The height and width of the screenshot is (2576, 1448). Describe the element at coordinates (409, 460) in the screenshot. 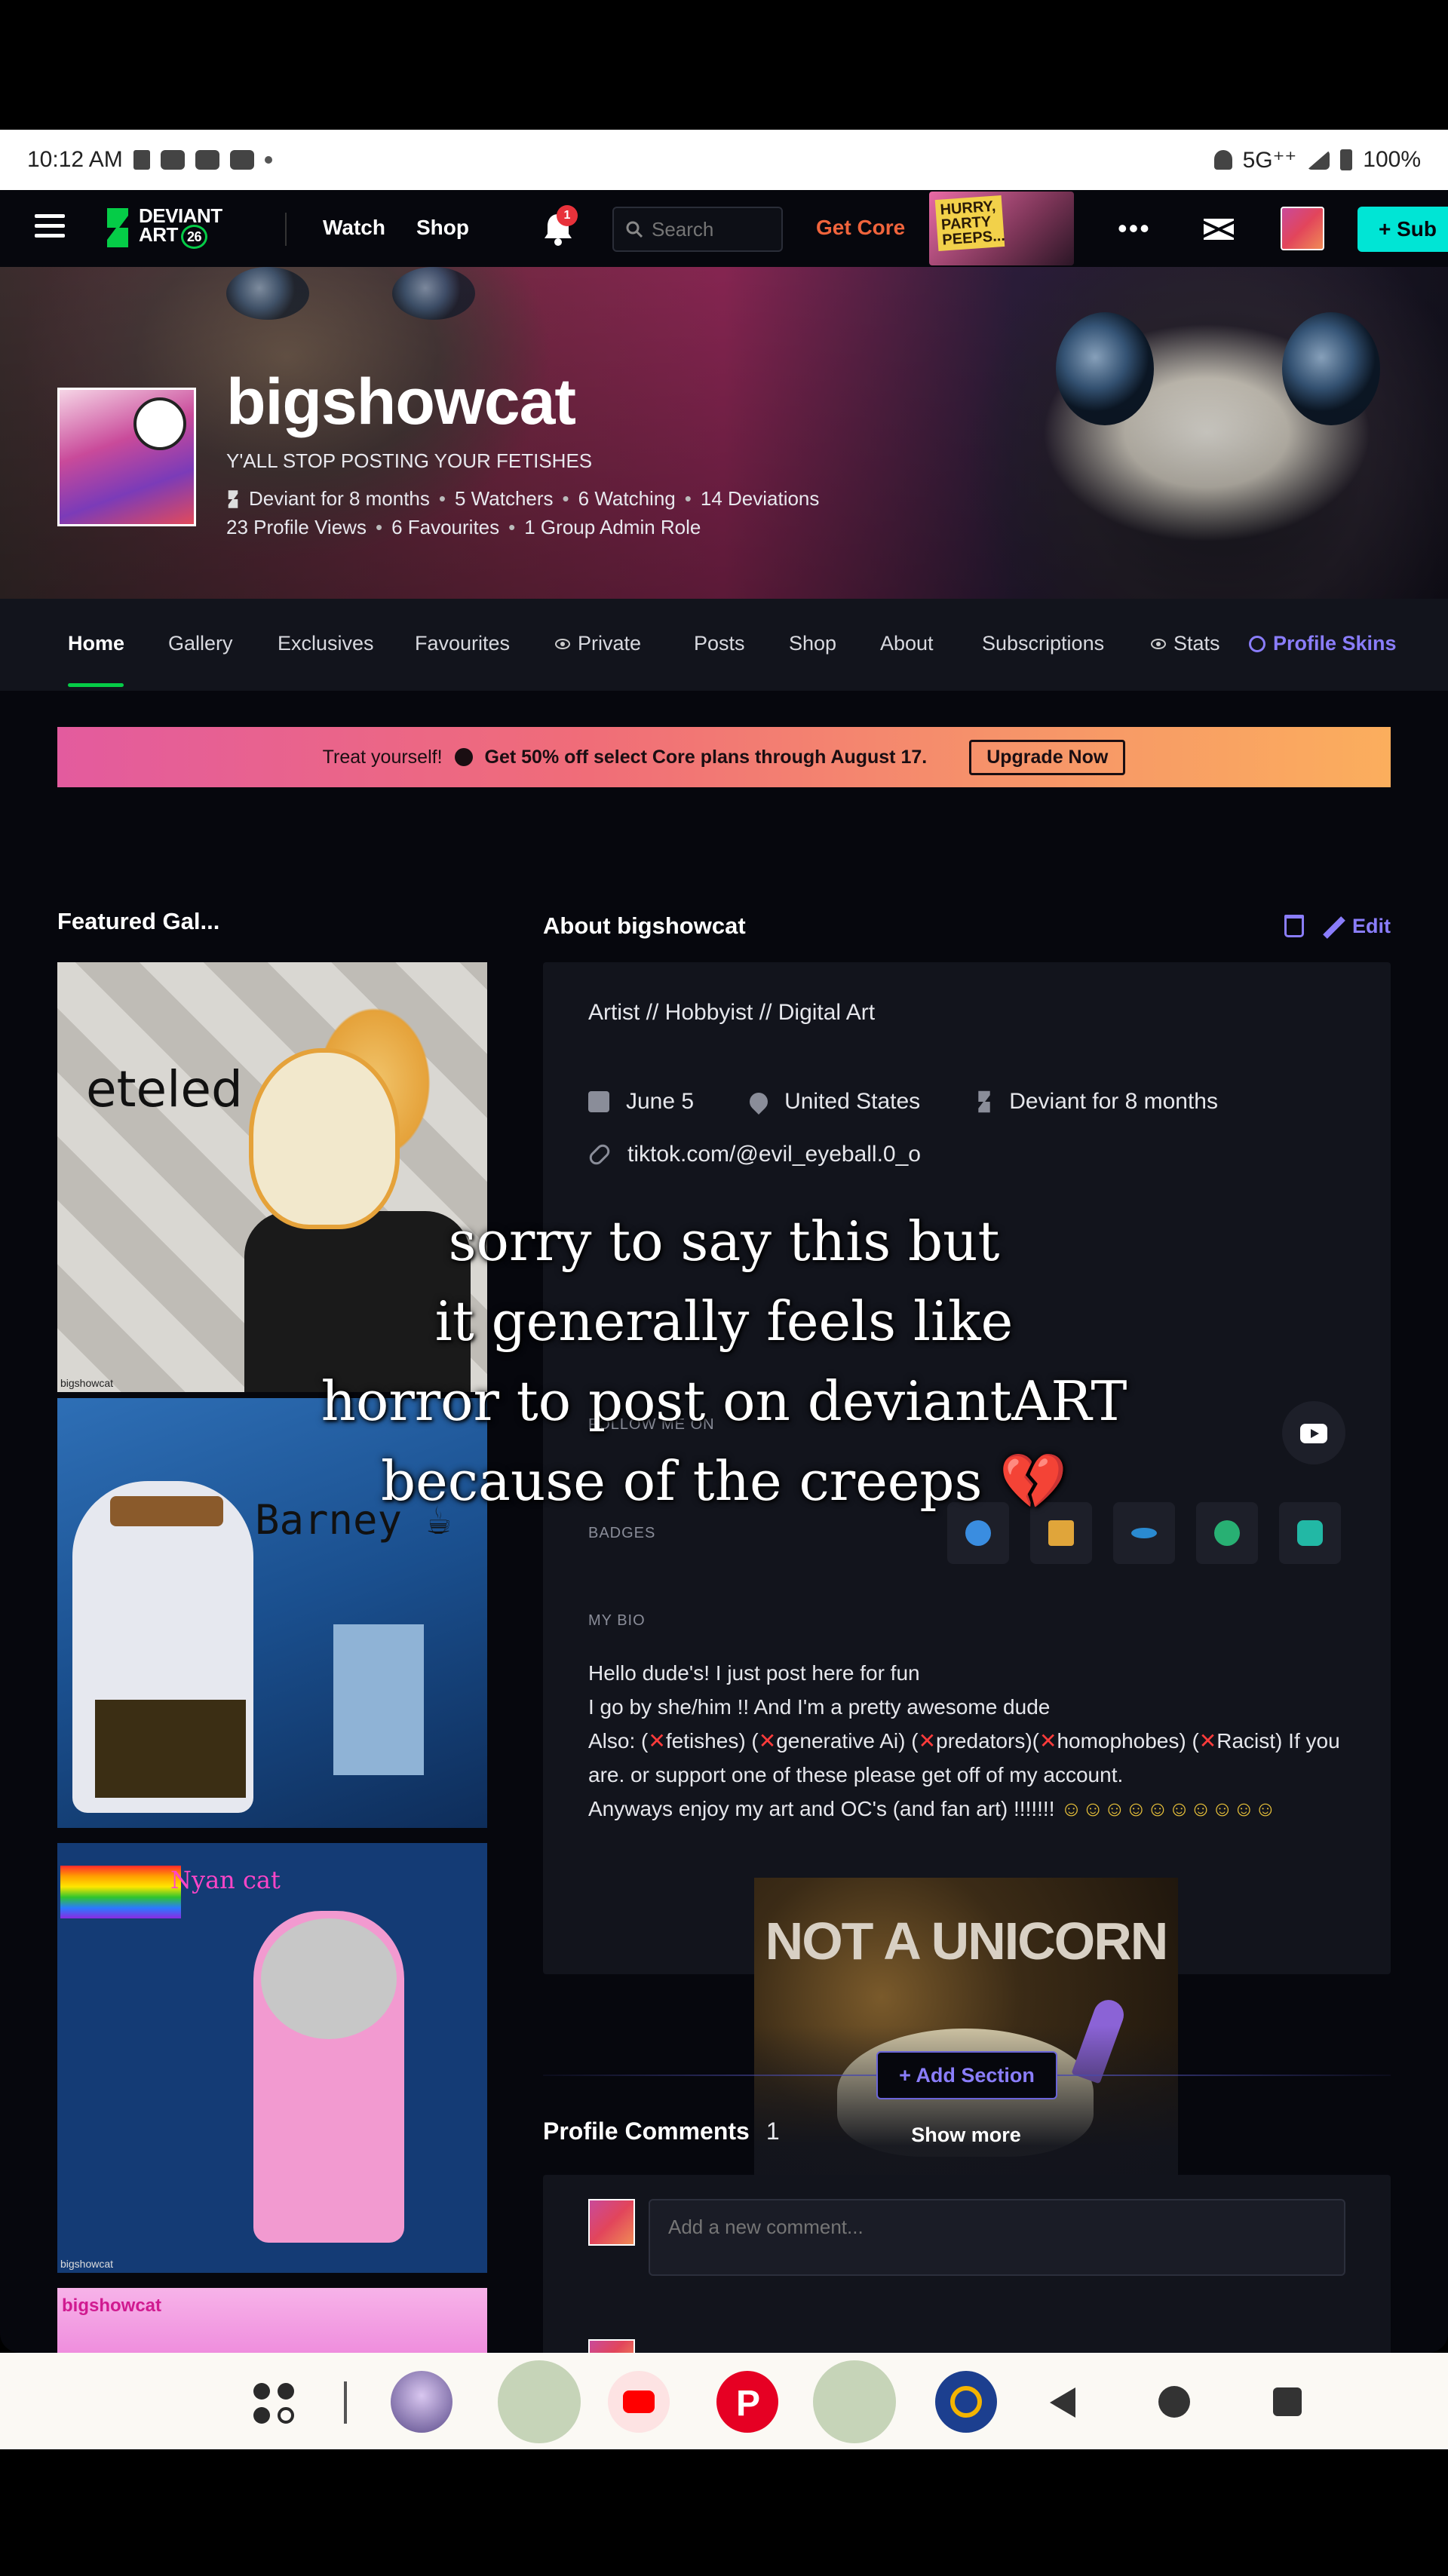

I see `profile-tagline: Y'ALL STOP POSTING YOUR FETISHES` at that location.